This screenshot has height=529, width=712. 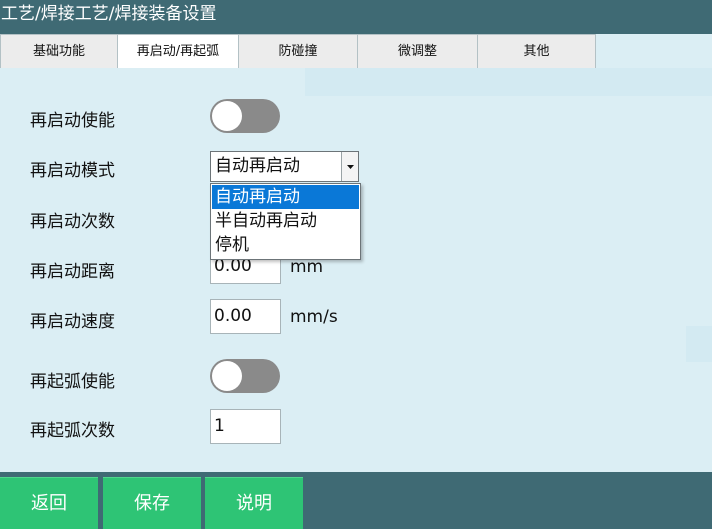 What do you see at coordinates (417, 51) in the screenshot?
I see `tab-fine-adjust: 微调整` at bounding box center [417, 51].